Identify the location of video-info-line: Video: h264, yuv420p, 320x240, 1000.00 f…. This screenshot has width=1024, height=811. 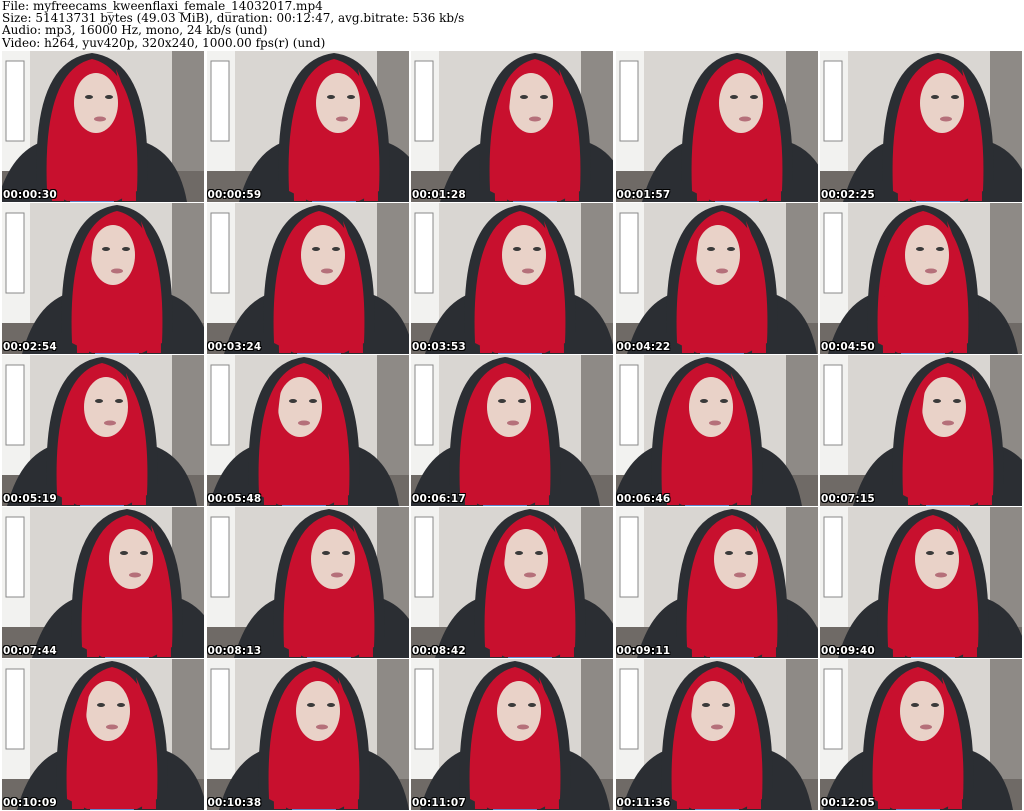
(164, 42).